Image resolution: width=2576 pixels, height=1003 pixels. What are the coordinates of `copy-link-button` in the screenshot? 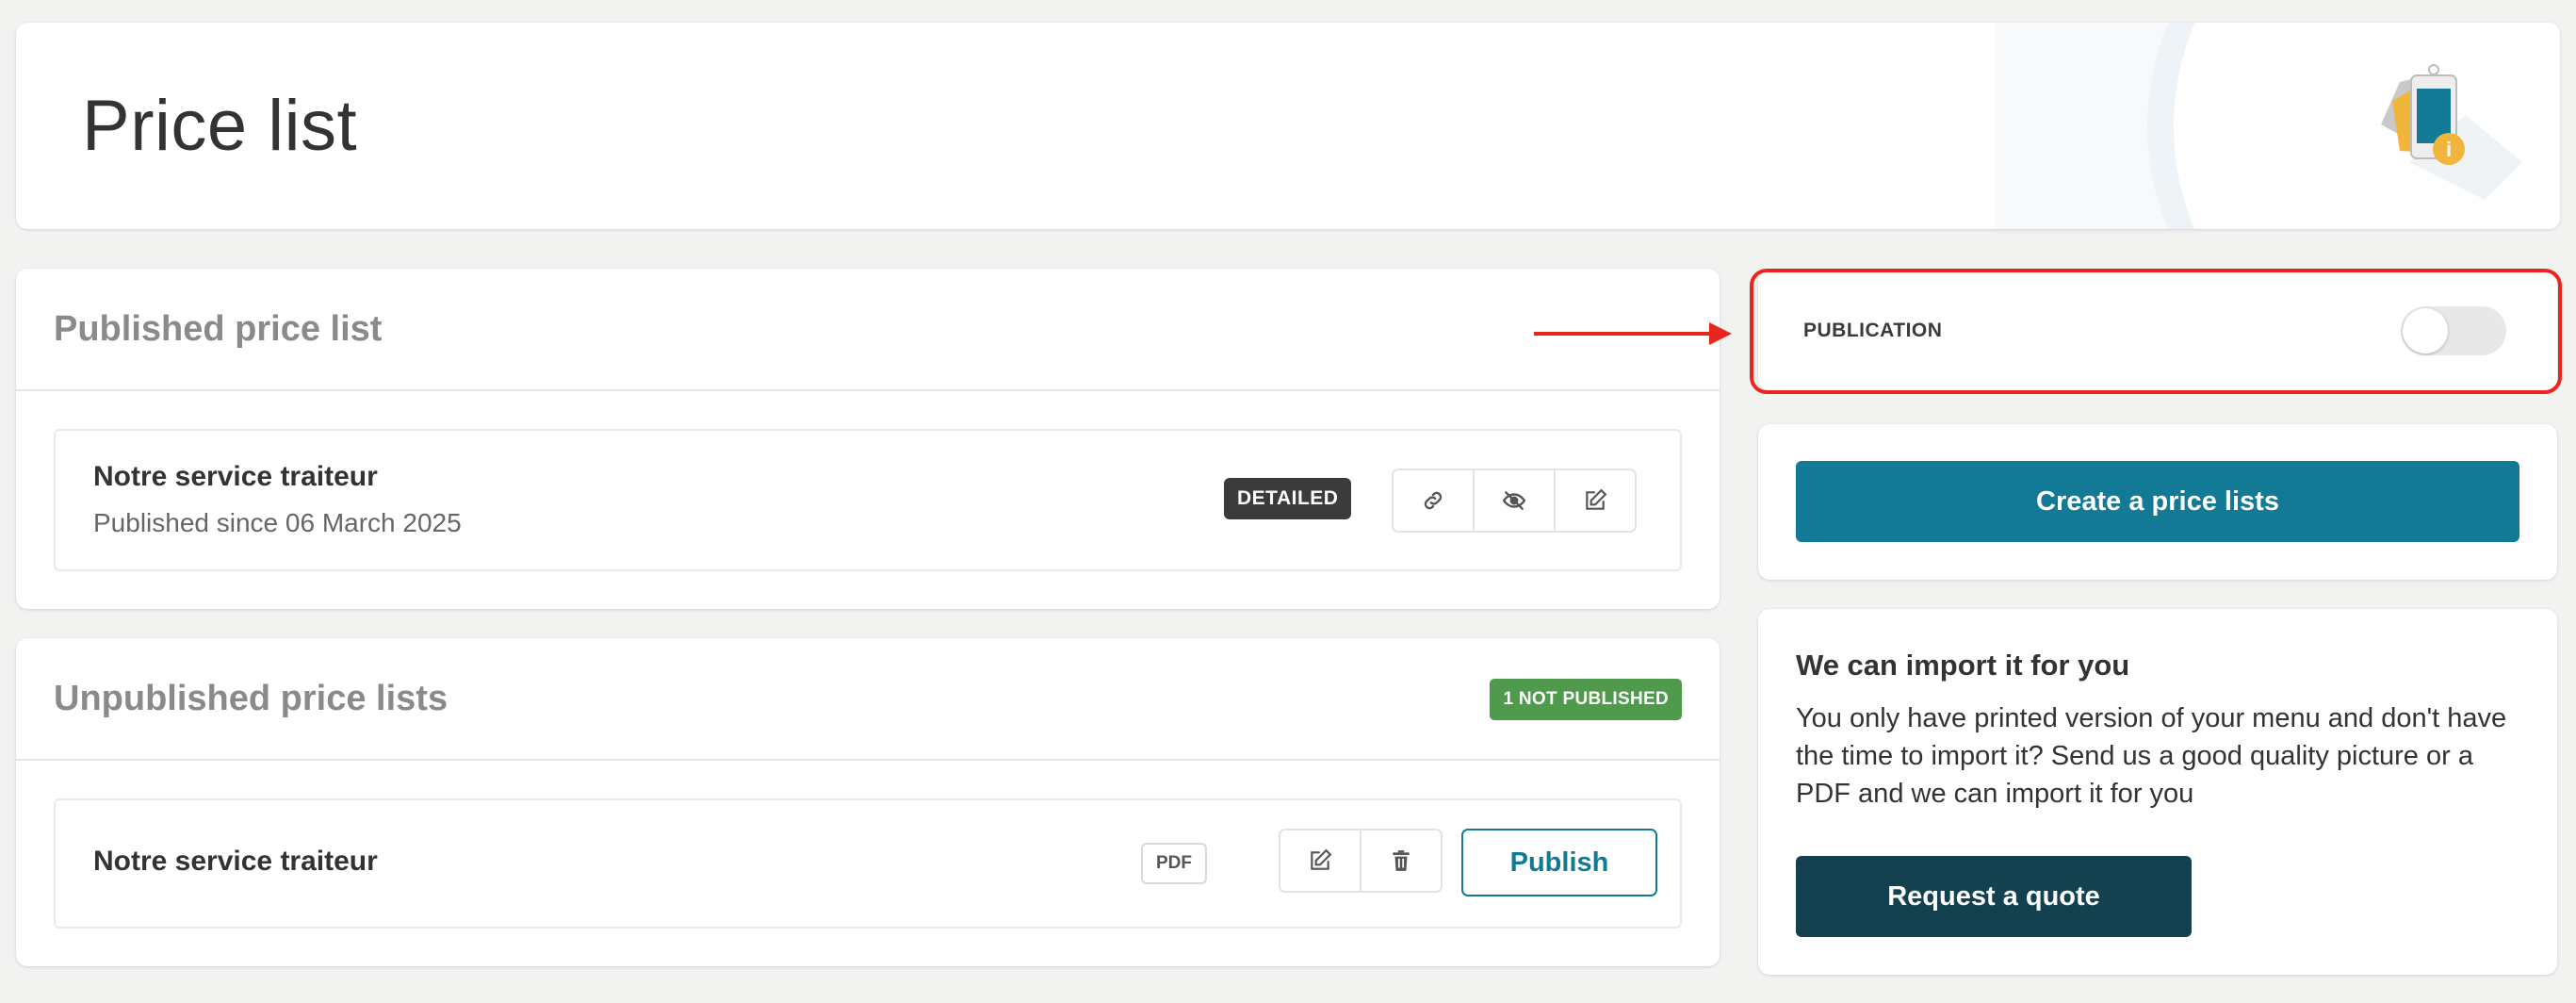 It's located at (1433, 500).